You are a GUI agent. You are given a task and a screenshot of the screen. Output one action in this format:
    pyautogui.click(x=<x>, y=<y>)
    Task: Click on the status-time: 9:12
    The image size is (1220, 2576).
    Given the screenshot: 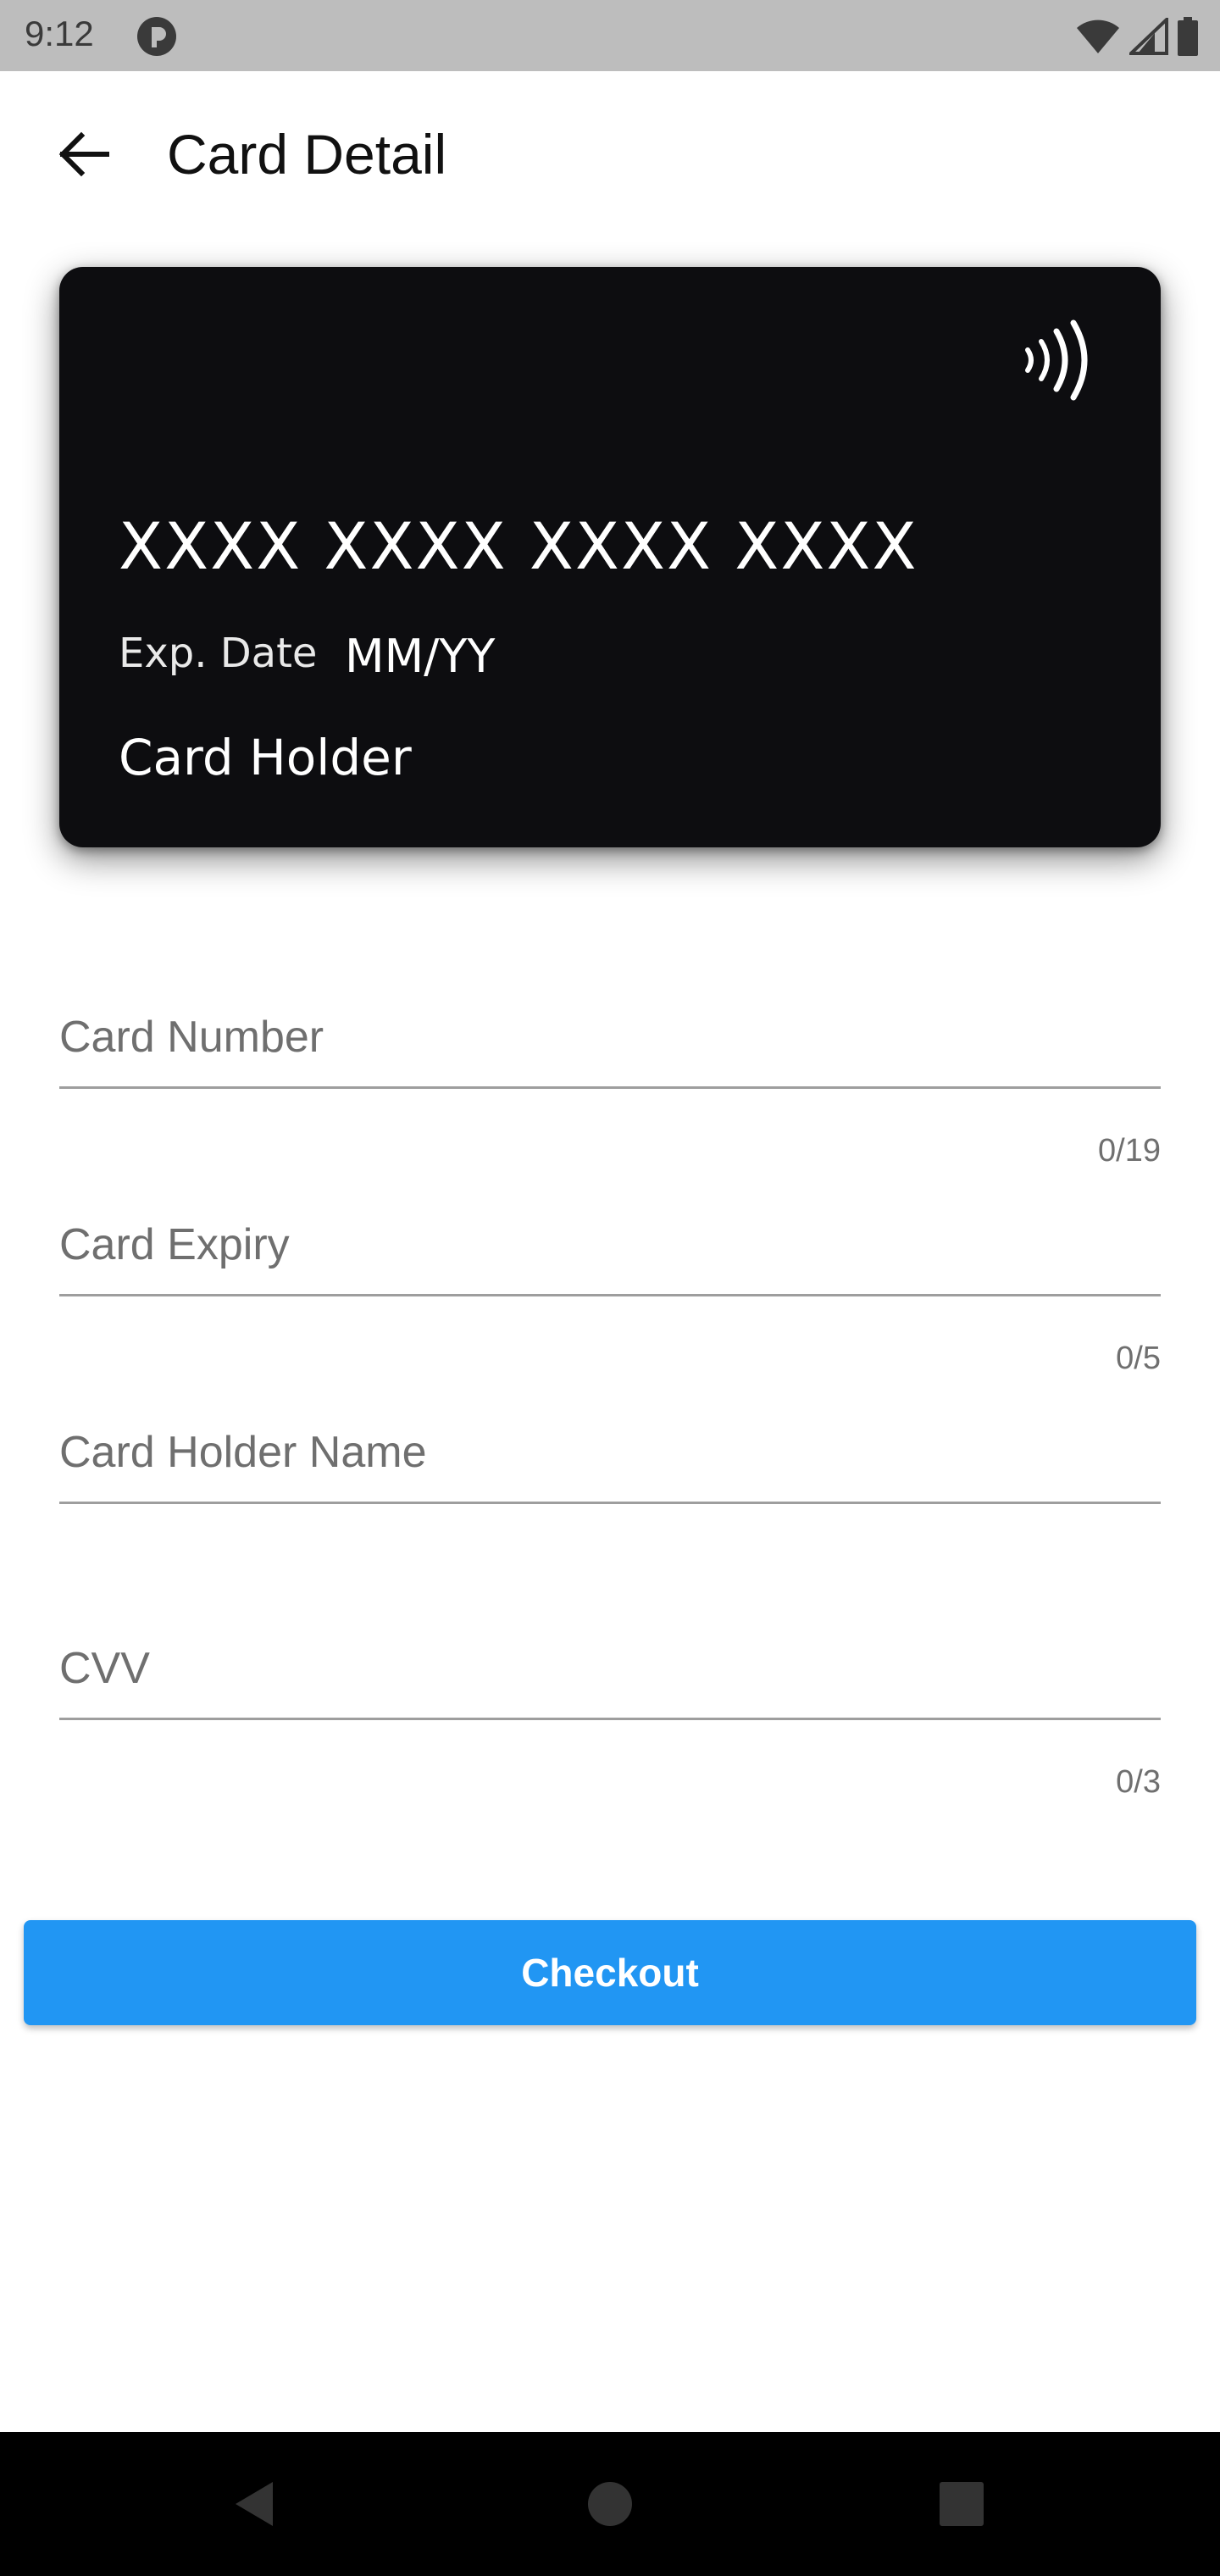 What is the action you would take?
    pyautogui.click(x=59, y=33)
    